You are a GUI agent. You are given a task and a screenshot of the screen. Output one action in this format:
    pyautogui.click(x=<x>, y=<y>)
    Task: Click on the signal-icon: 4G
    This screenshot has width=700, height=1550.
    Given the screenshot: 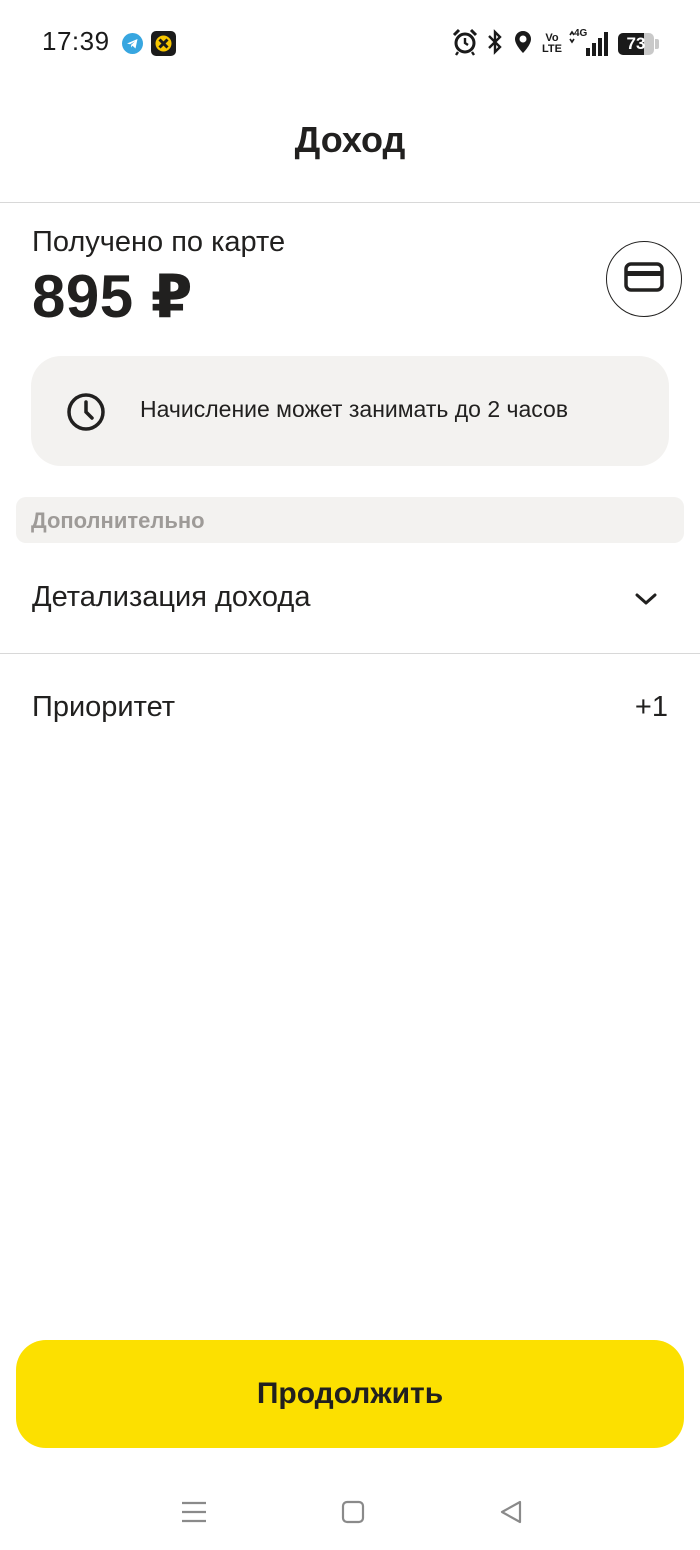 What is the action you would take?
    pyautogui.click(x=589, y=43)
    